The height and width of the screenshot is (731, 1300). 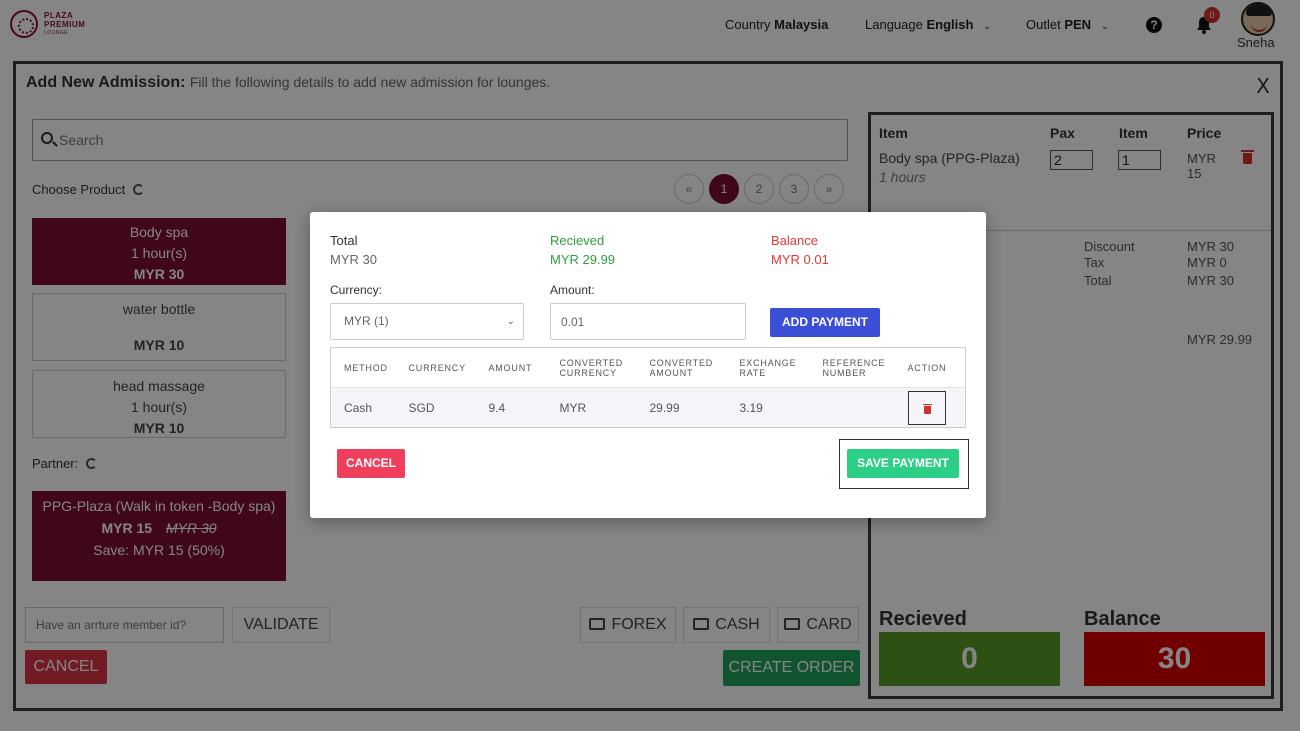 What do you see at coordinates (371, 463) in the screenshot?
I see `modal-cancel-button: CANCEL` at bounding box center [371, 463].